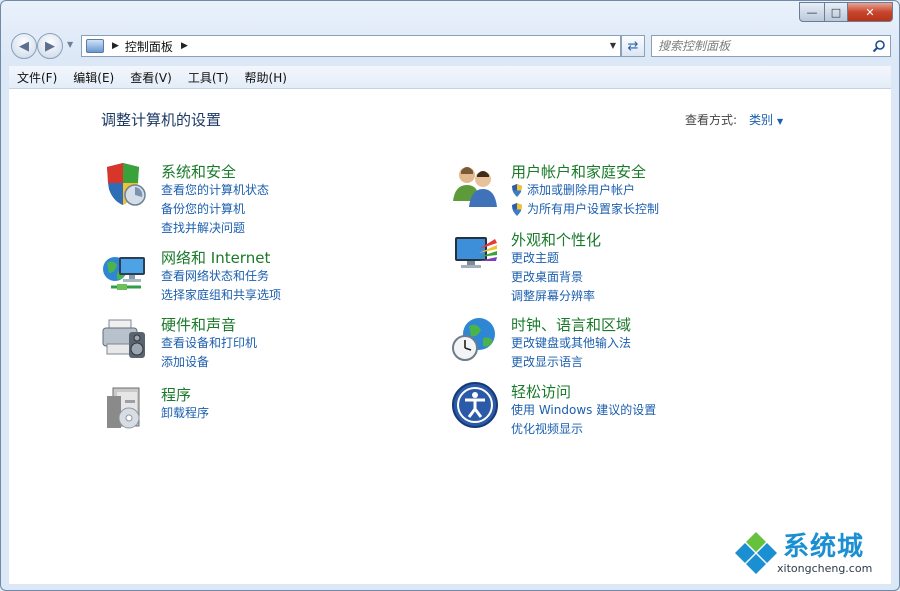 The width and height of the screenshot is (900, 591). What do you see at coordinates (836, 12) in the screenshot?
I see `maximize-button: □` at bounding box center [836, 12].